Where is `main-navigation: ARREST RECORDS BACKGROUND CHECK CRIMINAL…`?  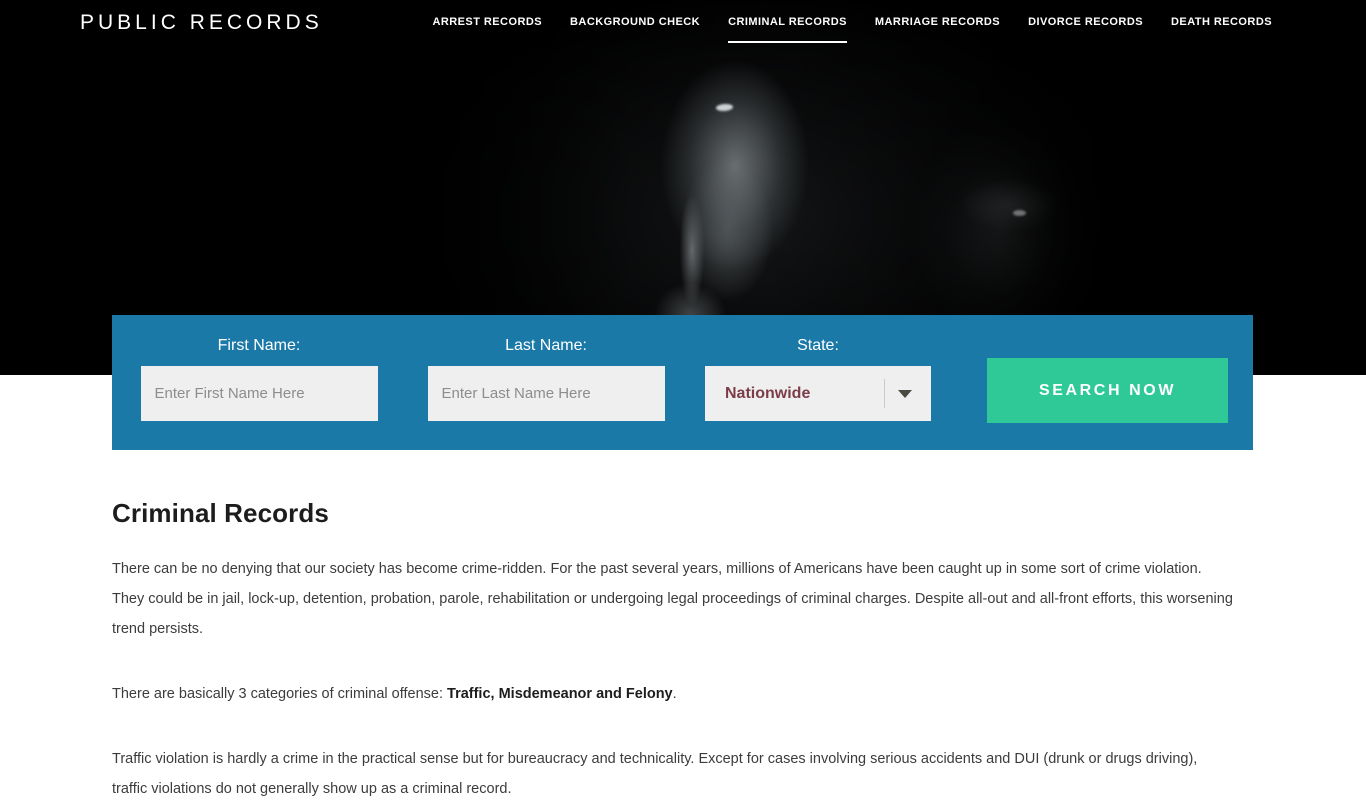
main-navigation: ARREST RECORDS BACKGROUND CHECK CRIMINAL… is located at coordinates (852, 22).